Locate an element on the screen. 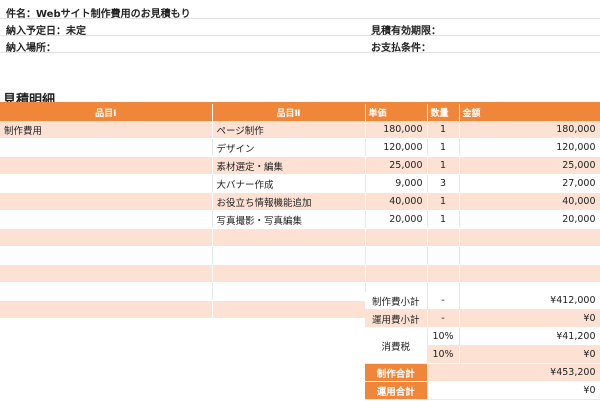  production-total-row: 制作合計 ¥453,200 is located at coordinates (482, 372).